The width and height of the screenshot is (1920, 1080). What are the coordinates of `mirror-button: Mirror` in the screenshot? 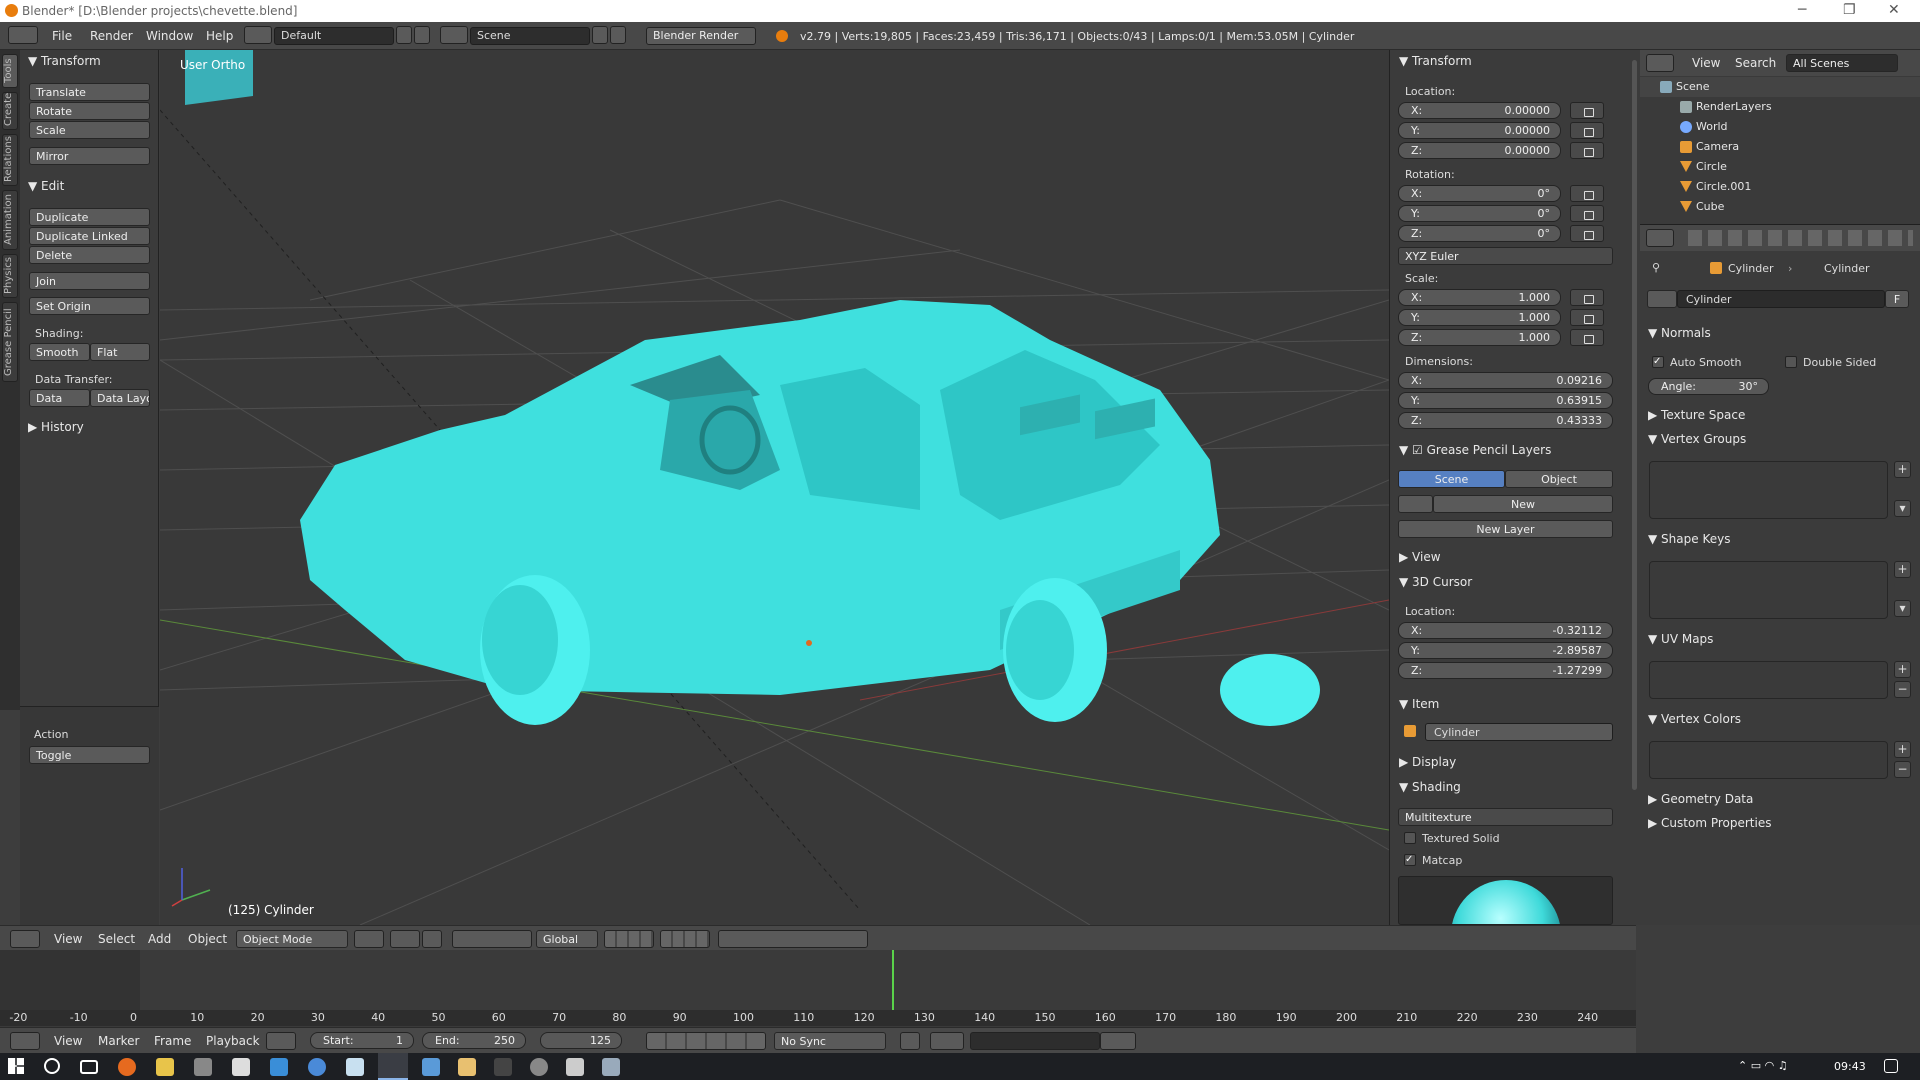 It's located at (89, 156).